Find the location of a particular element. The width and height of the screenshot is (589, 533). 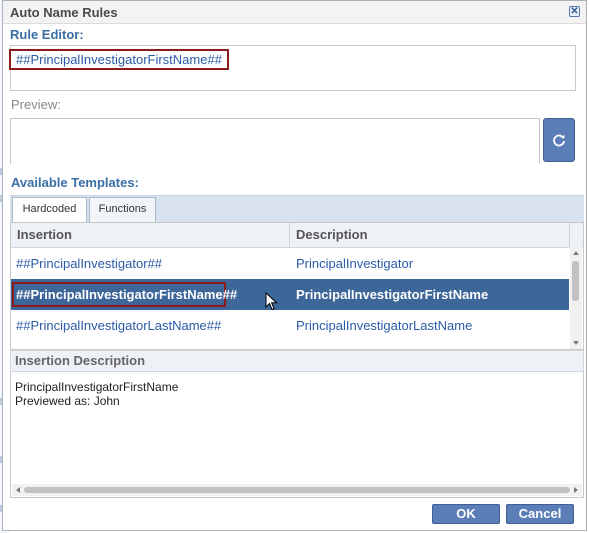

refresh-icon is located at coordinates (559, 140).